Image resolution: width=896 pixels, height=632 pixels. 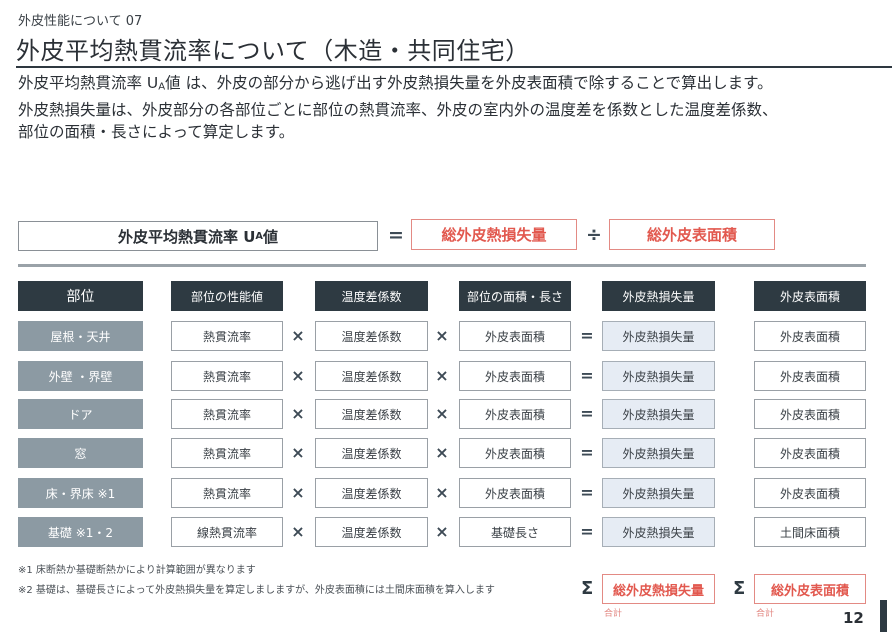 What do you see at coordinates (187, 236) in the screenshot?
I see `formula-text: 外皮平均熱貫流率 U` at bounding box center [187, 236].